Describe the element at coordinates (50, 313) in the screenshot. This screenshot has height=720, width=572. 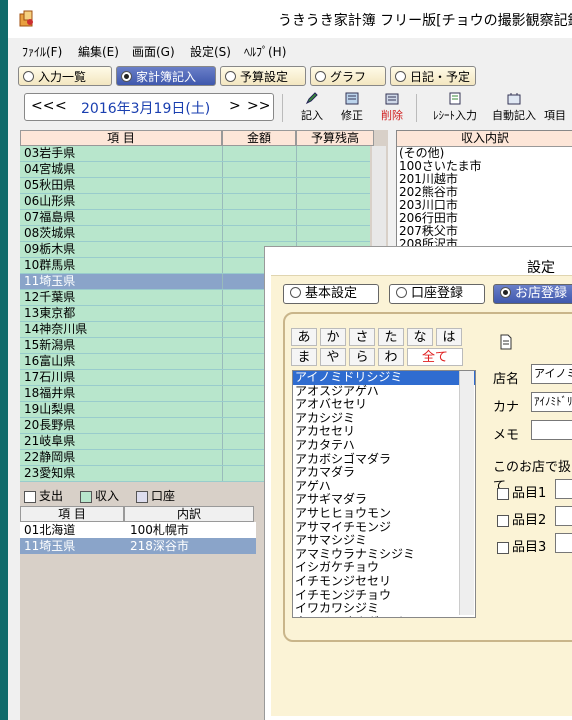
I see `grid-cell-item: 13東京都` at that location.